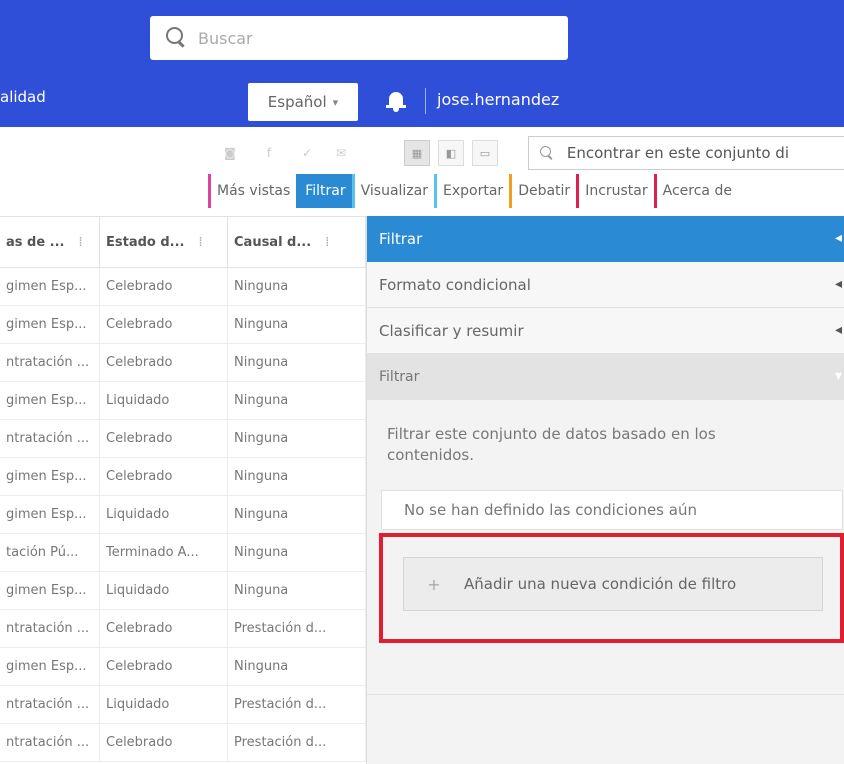  Describe the element at coordinates (269, 153) in the screenshot. I see `facebook-icon: f` at that location.